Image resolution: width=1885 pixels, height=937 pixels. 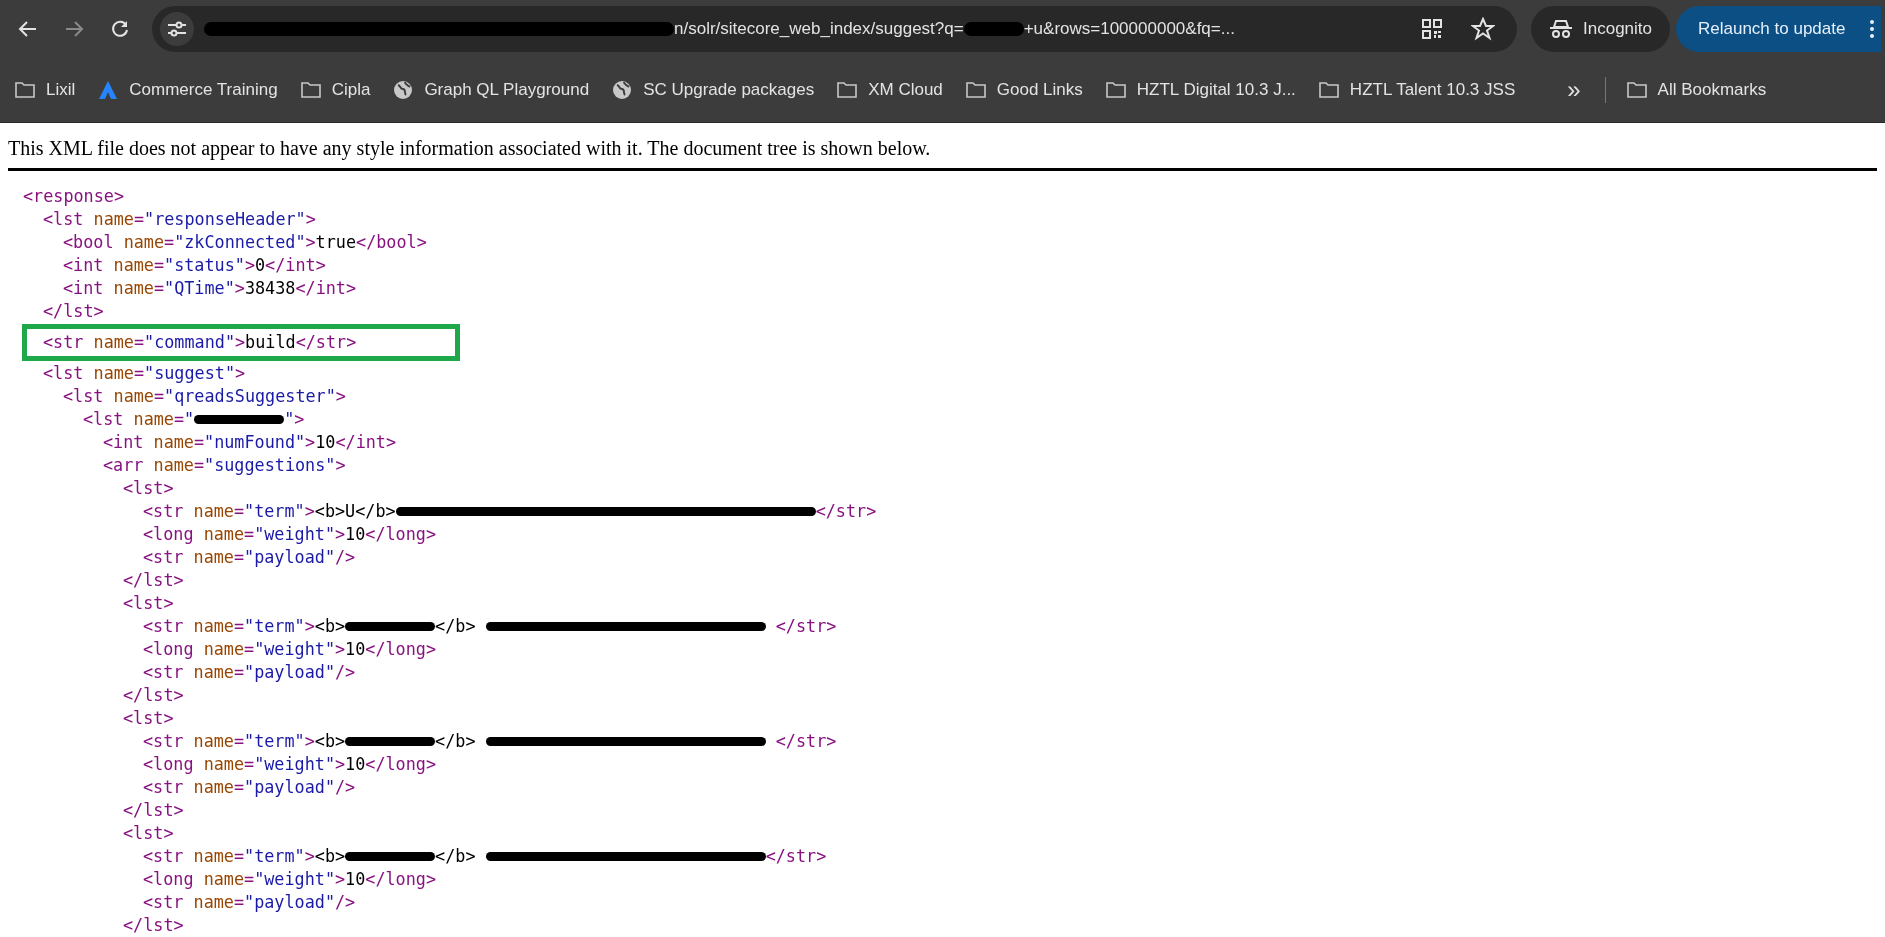 What do you see at coordinates (1696, 90) in the screenshot?
I see `all-bookmarks-button: All Bookmarks` at bounding box center [1696, 90].